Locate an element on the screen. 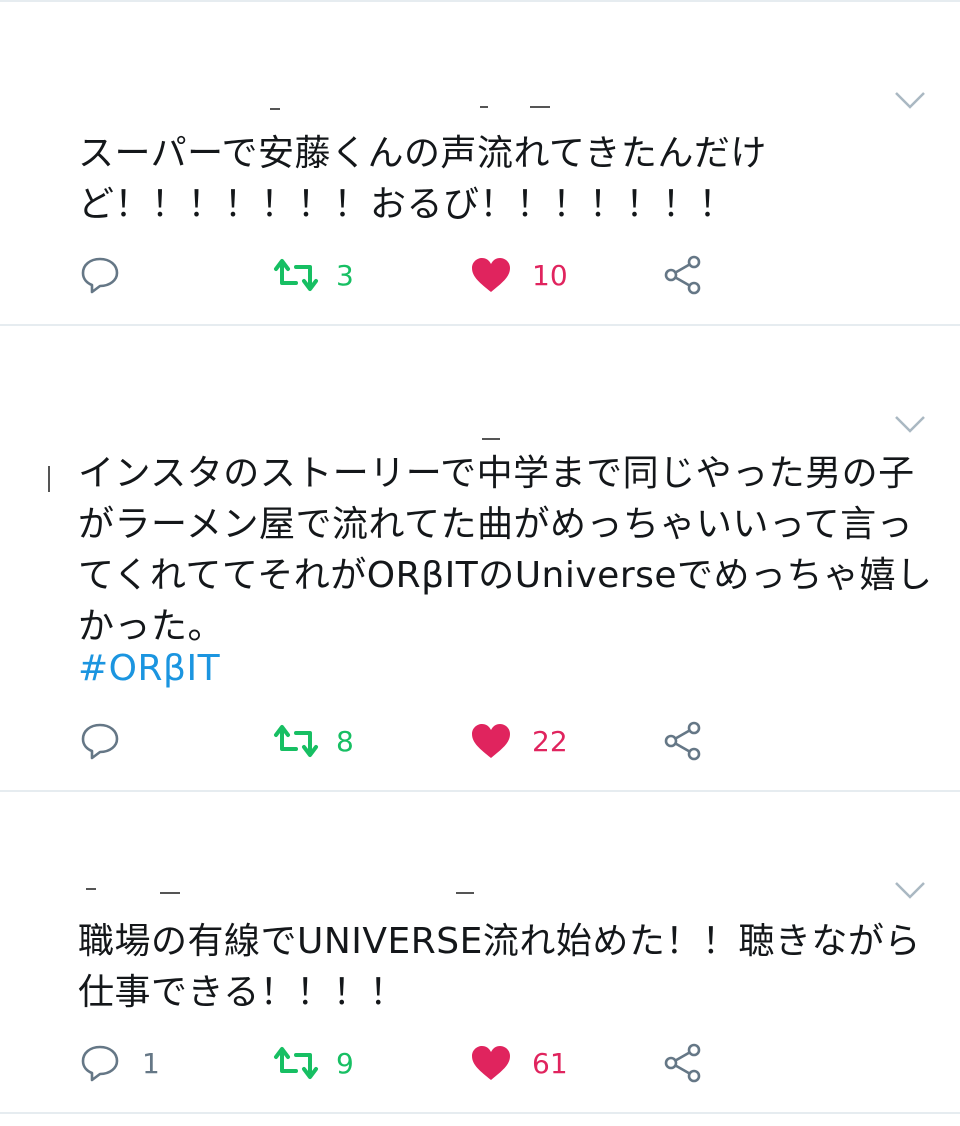  tweet-actions: 8 22 is located at coordinates (480, 741).